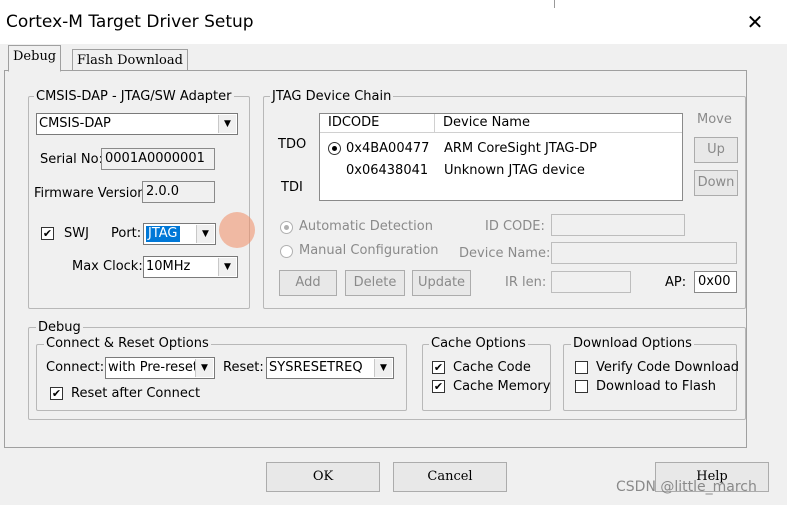 The height and width of the screenshot is (505, 787). What do you see at coordinates (514, 170) in the screenshot?
I see `row-device-name: Unknown JTAG device` at bounding box center [514, 170].